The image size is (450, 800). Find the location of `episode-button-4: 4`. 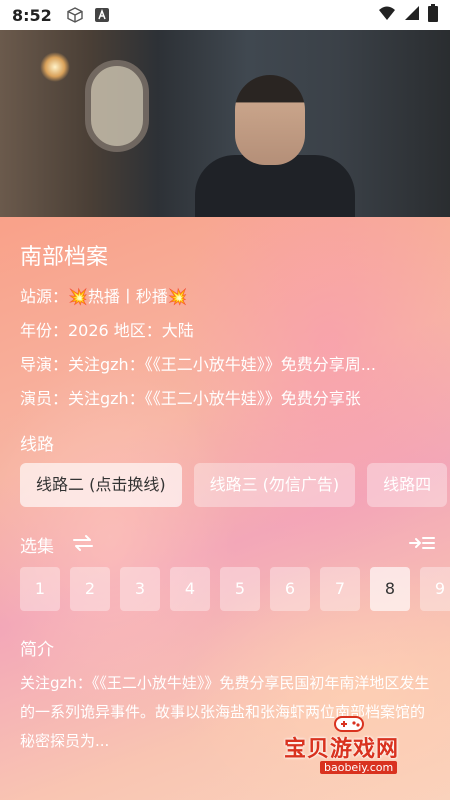

episode-button-4: 4 is located at coordinates (190, 589).